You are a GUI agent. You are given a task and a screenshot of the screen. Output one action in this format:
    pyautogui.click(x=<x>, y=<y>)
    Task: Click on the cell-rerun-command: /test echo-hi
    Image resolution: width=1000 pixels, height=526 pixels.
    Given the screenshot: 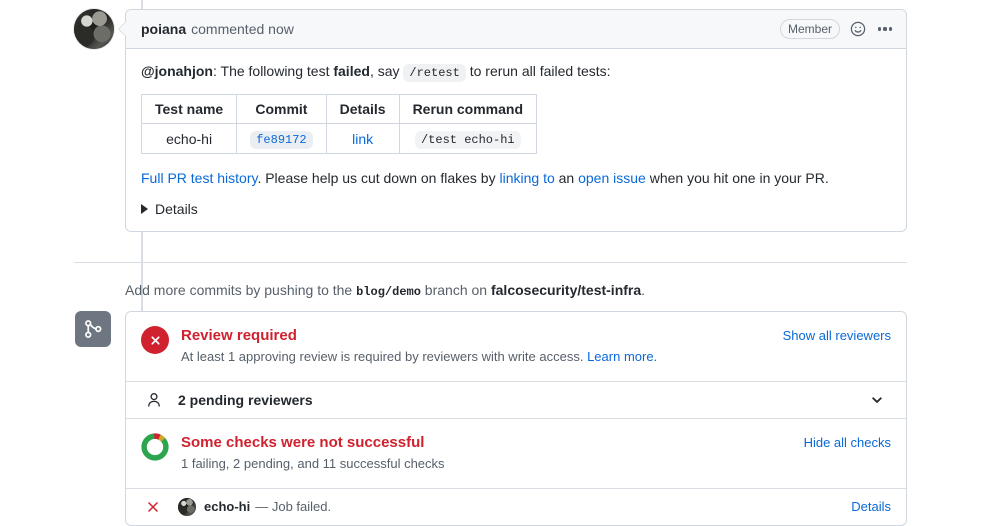 What is the action you would take?
    pyautogui.click(x=468, y=138)
    